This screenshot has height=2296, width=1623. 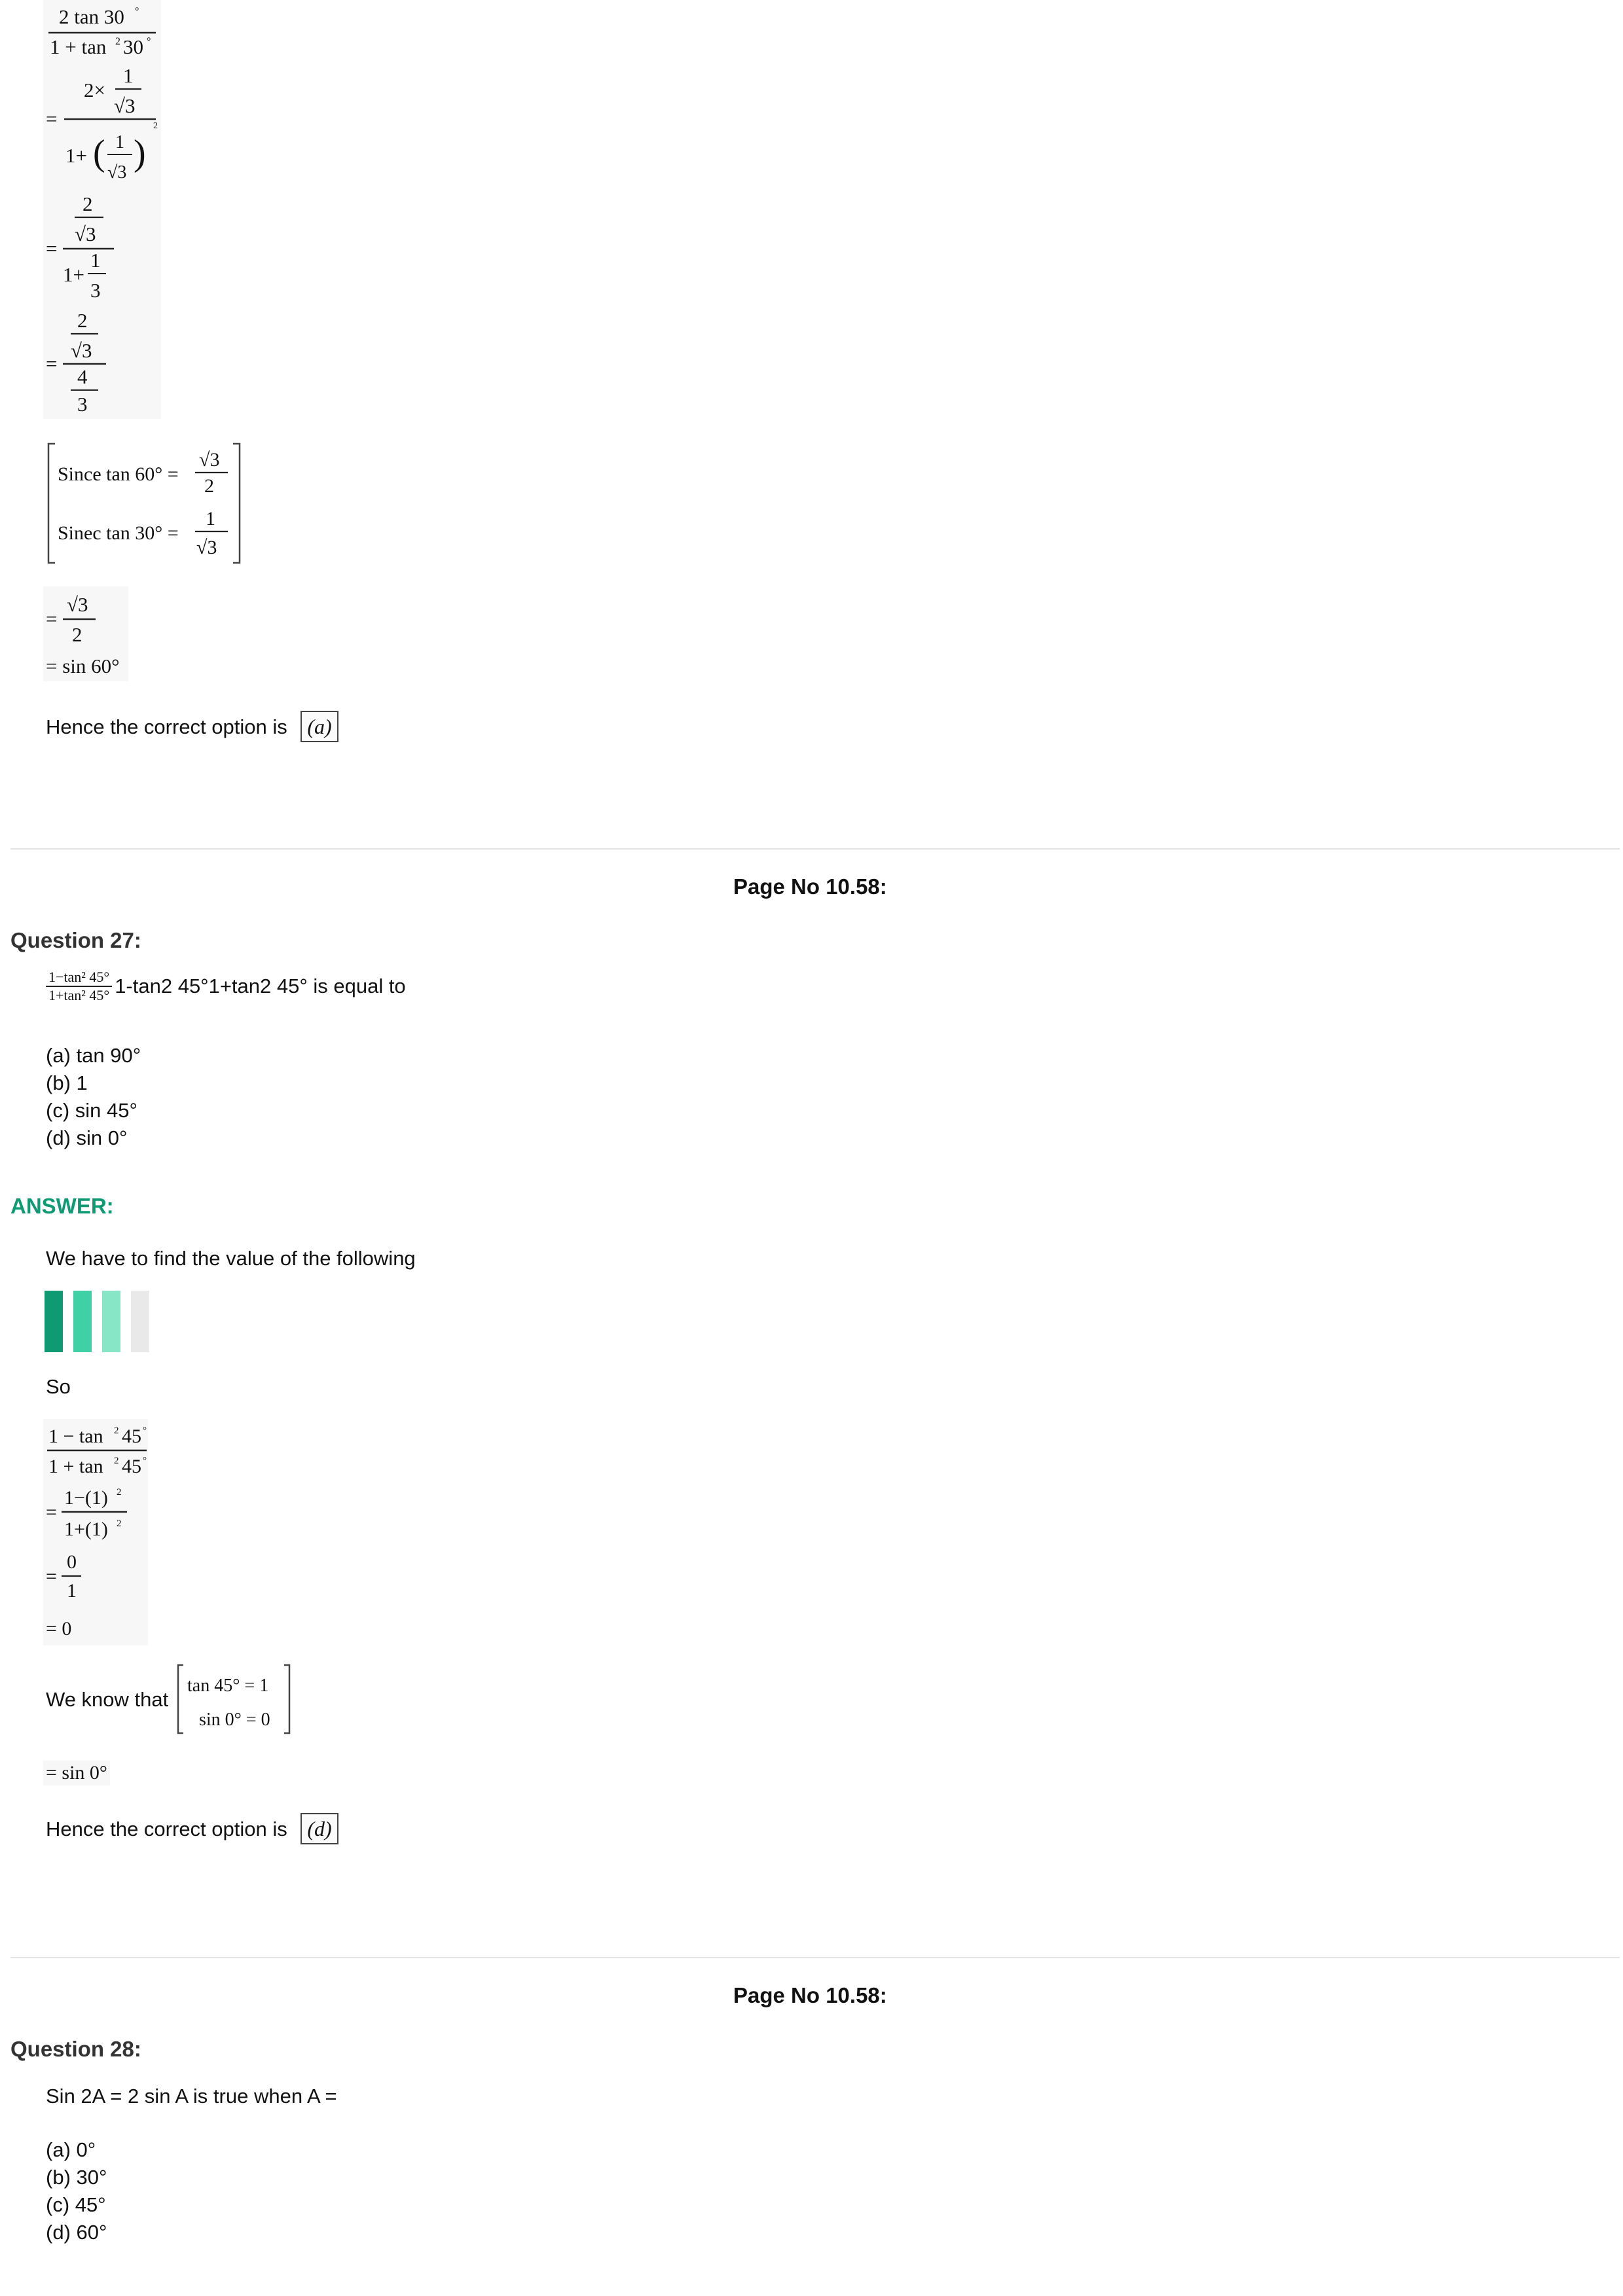 I want to click on know-line1: tan 45° = 1, so click(x=227, y=1686).